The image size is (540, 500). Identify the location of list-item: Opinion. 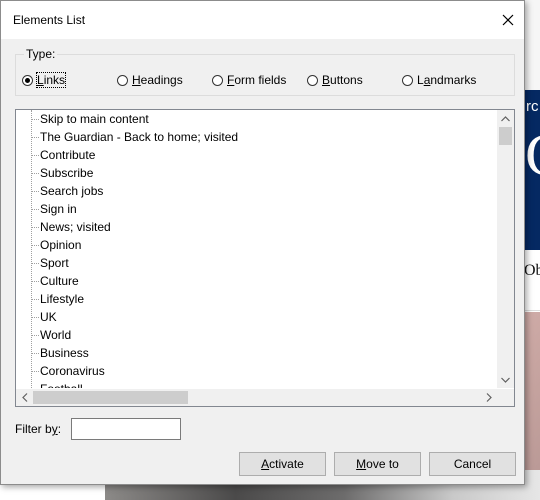
(256, 245).